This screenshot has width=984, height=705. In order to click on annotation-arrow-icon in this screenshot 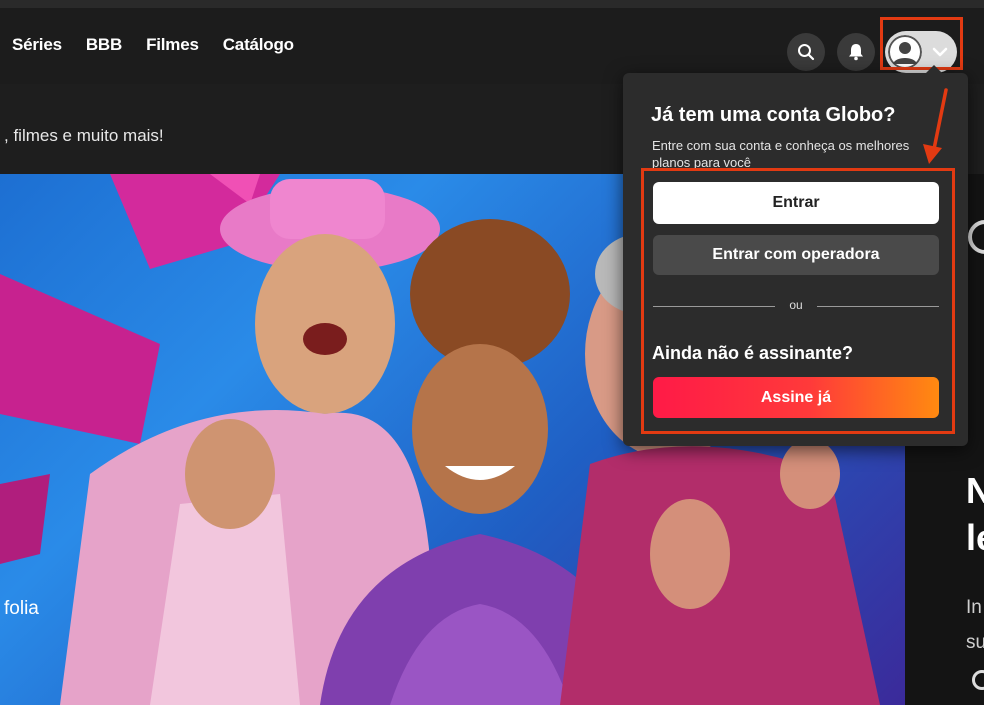, I will do `click(935, 126)`.